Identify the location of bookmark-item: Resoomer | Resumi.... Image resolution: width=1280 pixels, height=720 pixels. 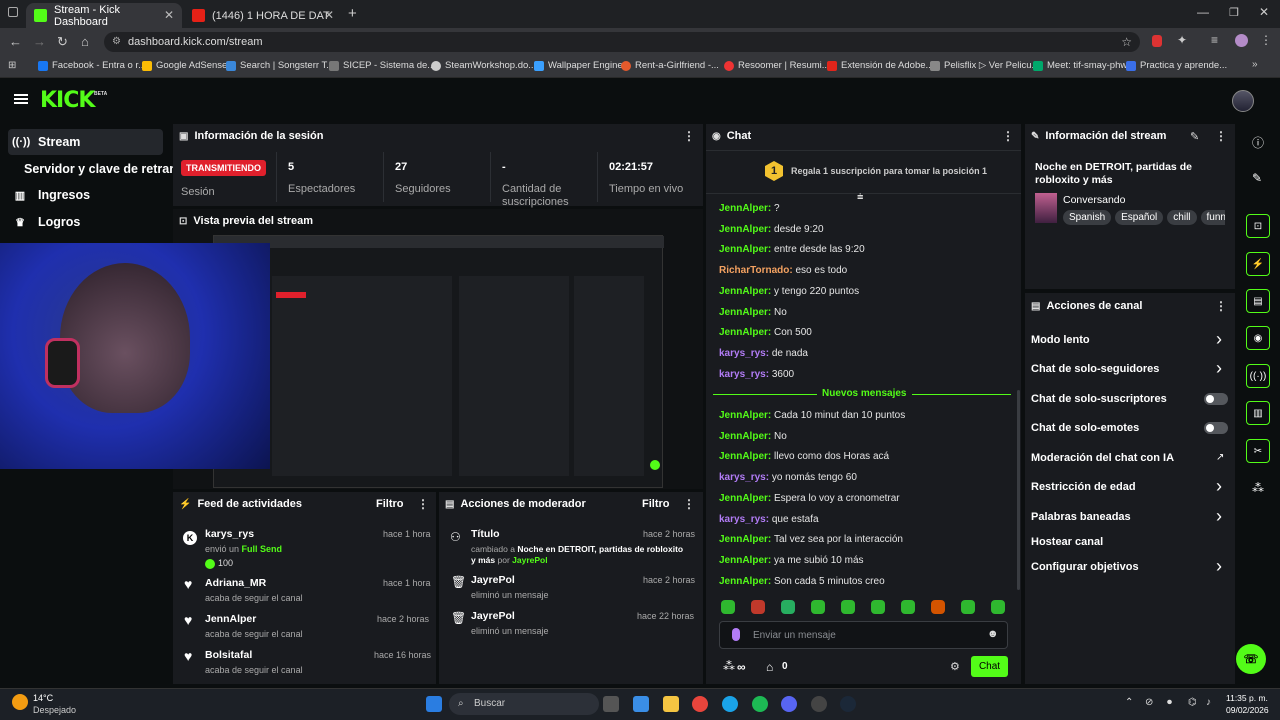
(777, 65).